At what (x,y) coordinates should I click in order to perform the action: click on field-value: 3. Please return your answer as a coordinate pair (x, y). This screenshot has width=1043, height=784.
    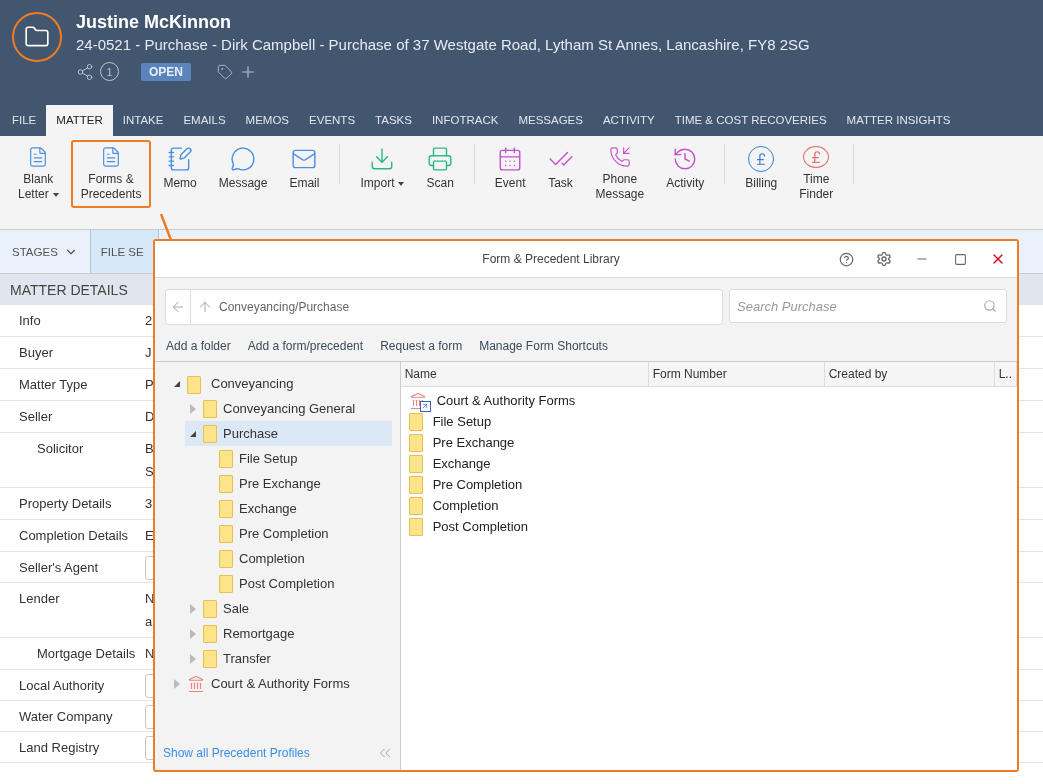
    Looking at the image, I should click on (149, 503).